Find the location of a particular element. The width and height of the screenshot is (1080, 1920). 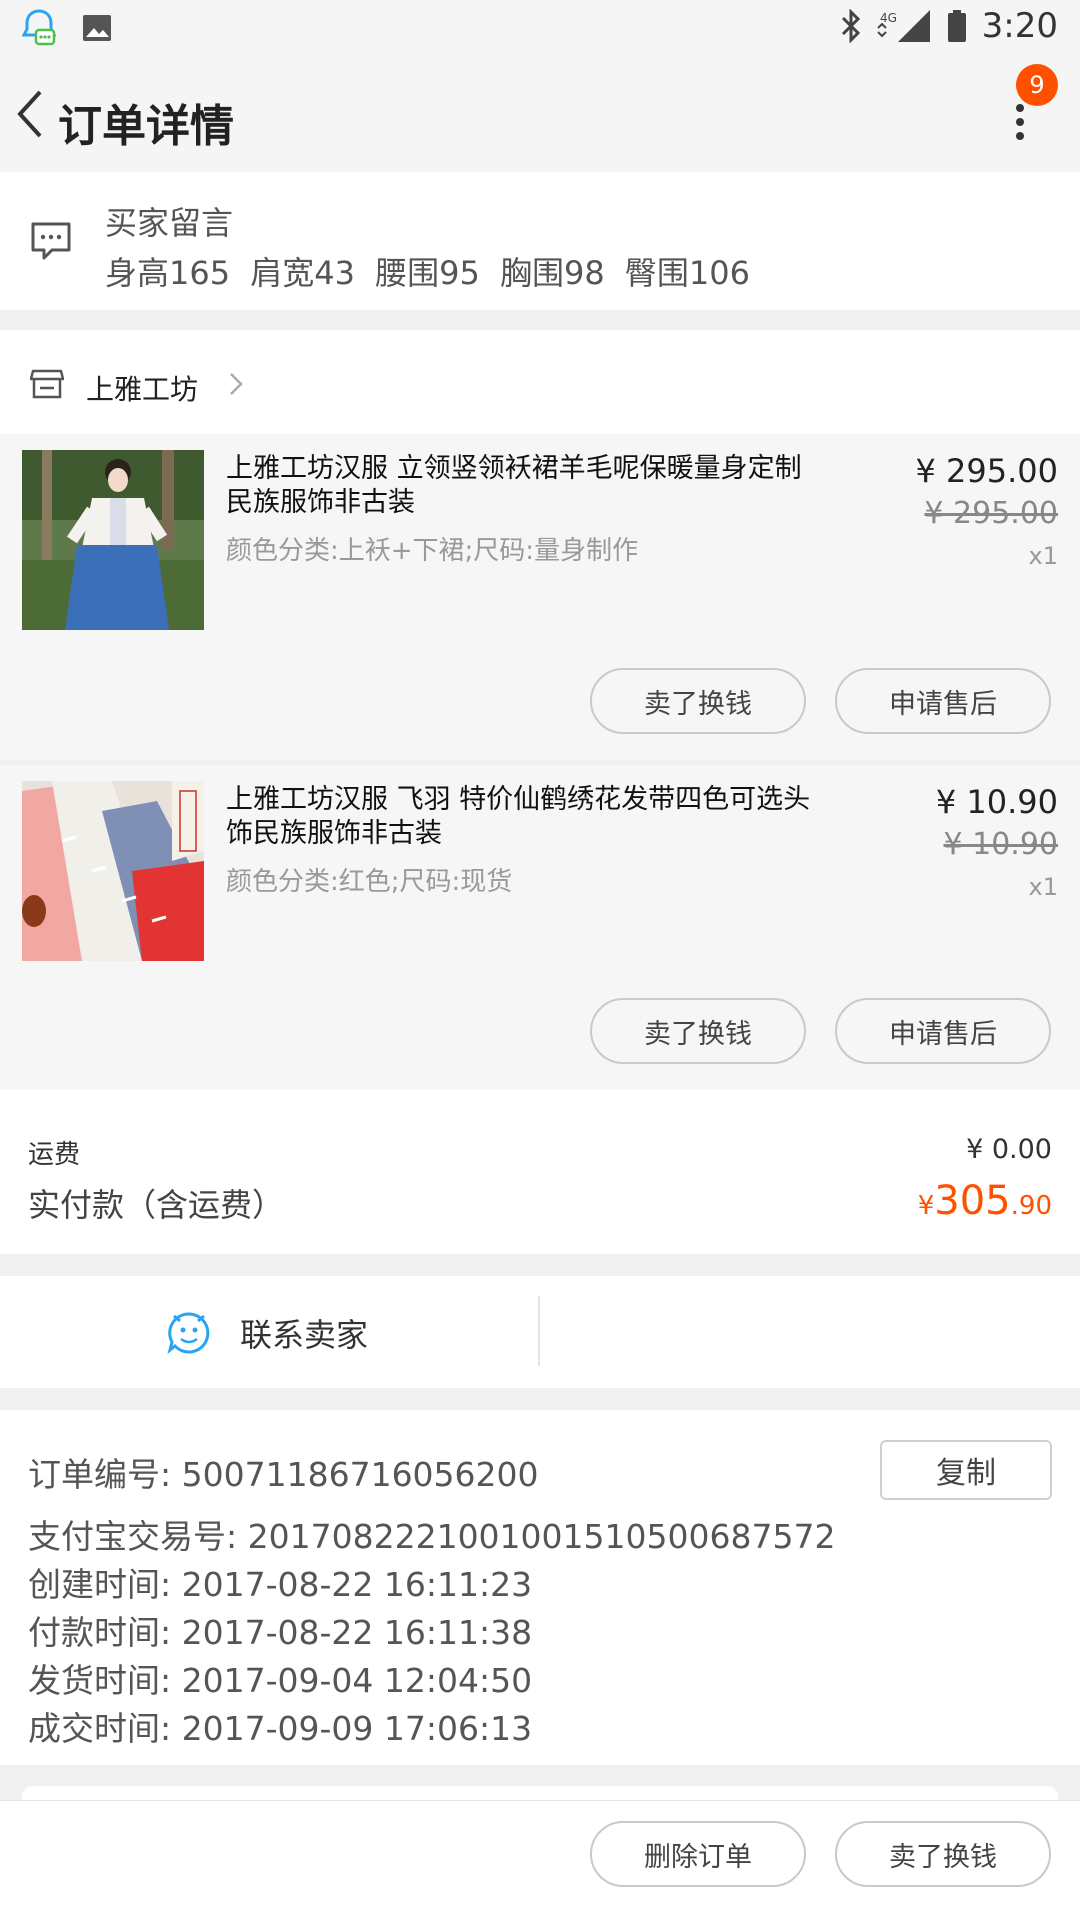

copy-button: 复制 is located at coordinates (966, 1470).